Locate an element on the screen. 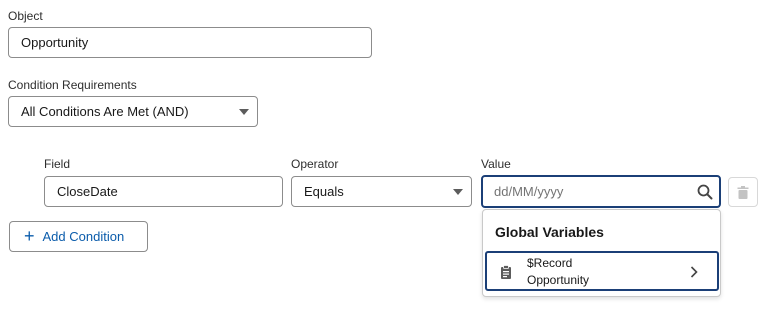 The height and width of the screenshot is (313, 768). field-label: Field is located at coordinates (57, 164).